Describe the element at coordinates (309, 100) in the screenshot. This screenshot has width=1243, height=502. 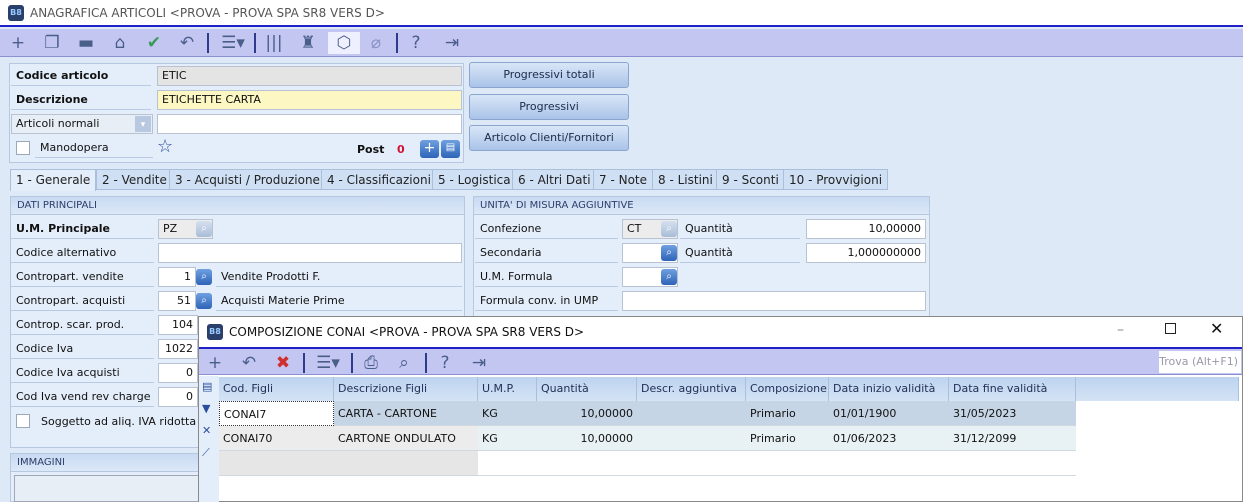
I see `descrizione-input: ETICHETTE CARTA` at that location.